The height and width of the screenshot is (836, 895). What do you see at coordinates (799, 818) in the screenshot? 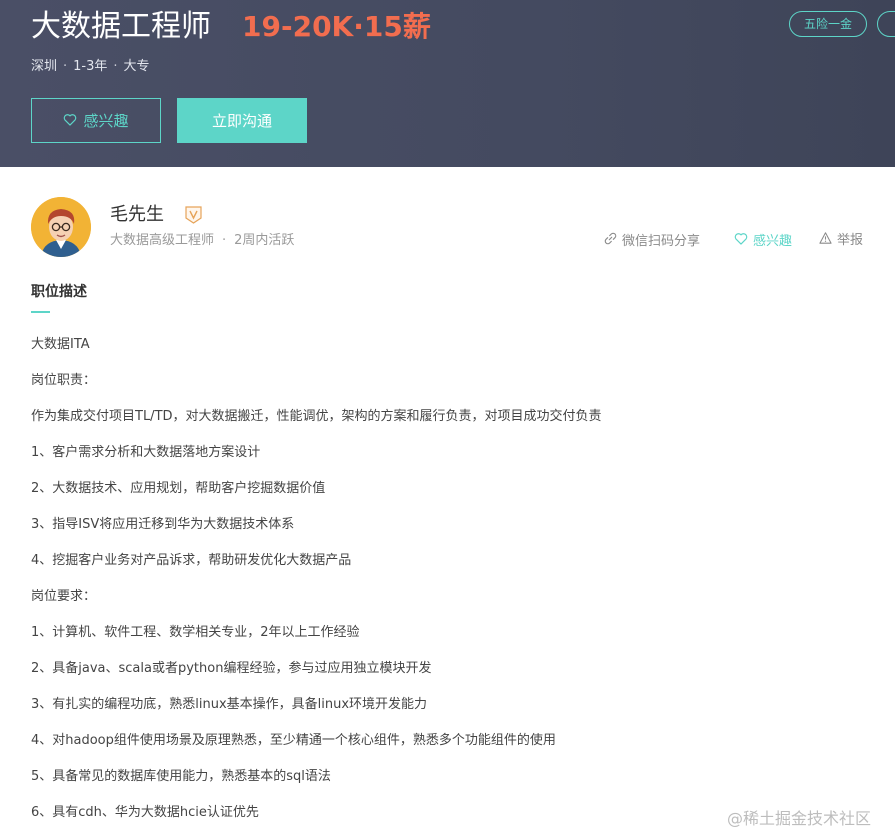
I see `watermark: @稀土掘金技术社区` at bounding box center [799, 818].